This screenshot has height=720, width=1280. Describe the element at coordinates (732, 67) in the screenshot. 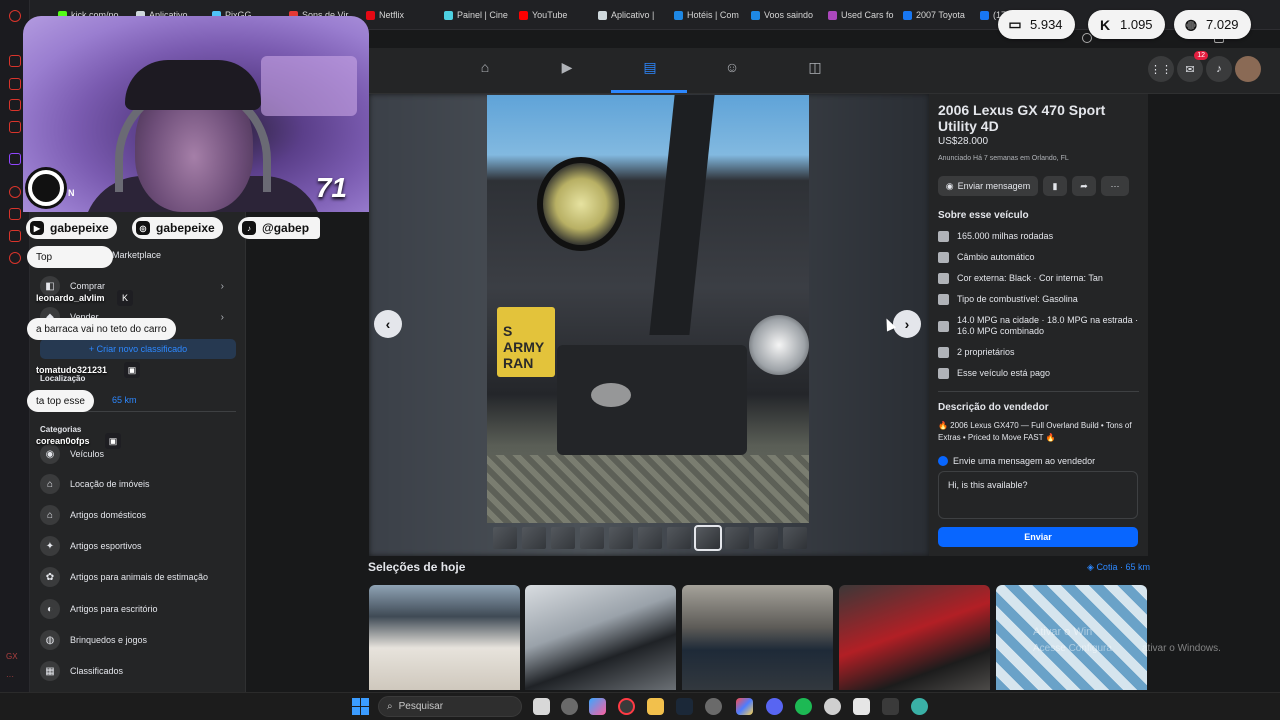

I see `groups-icon: ☺` at that location.